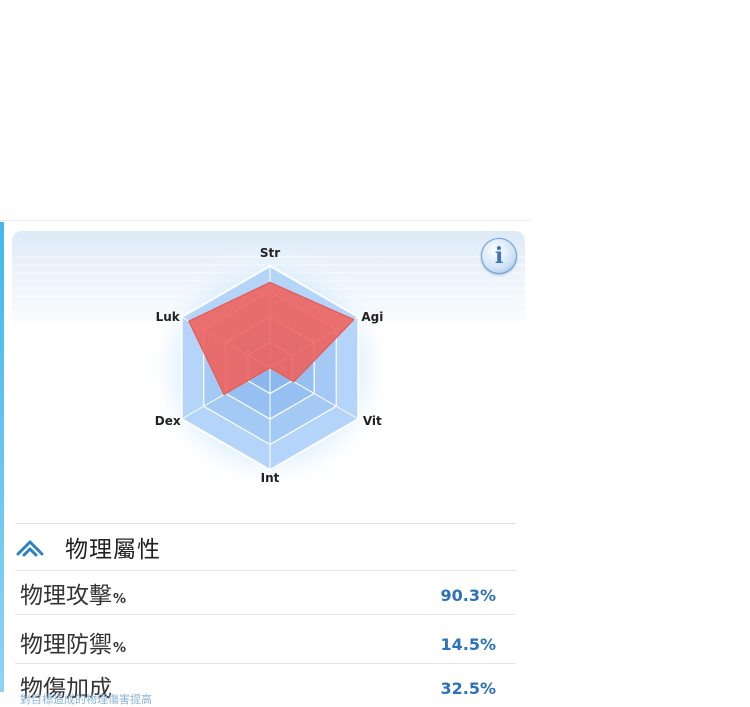 This screenshot has width=750, height=707. I want to click on radar-axis-label-str: Str, so click(270, 253).